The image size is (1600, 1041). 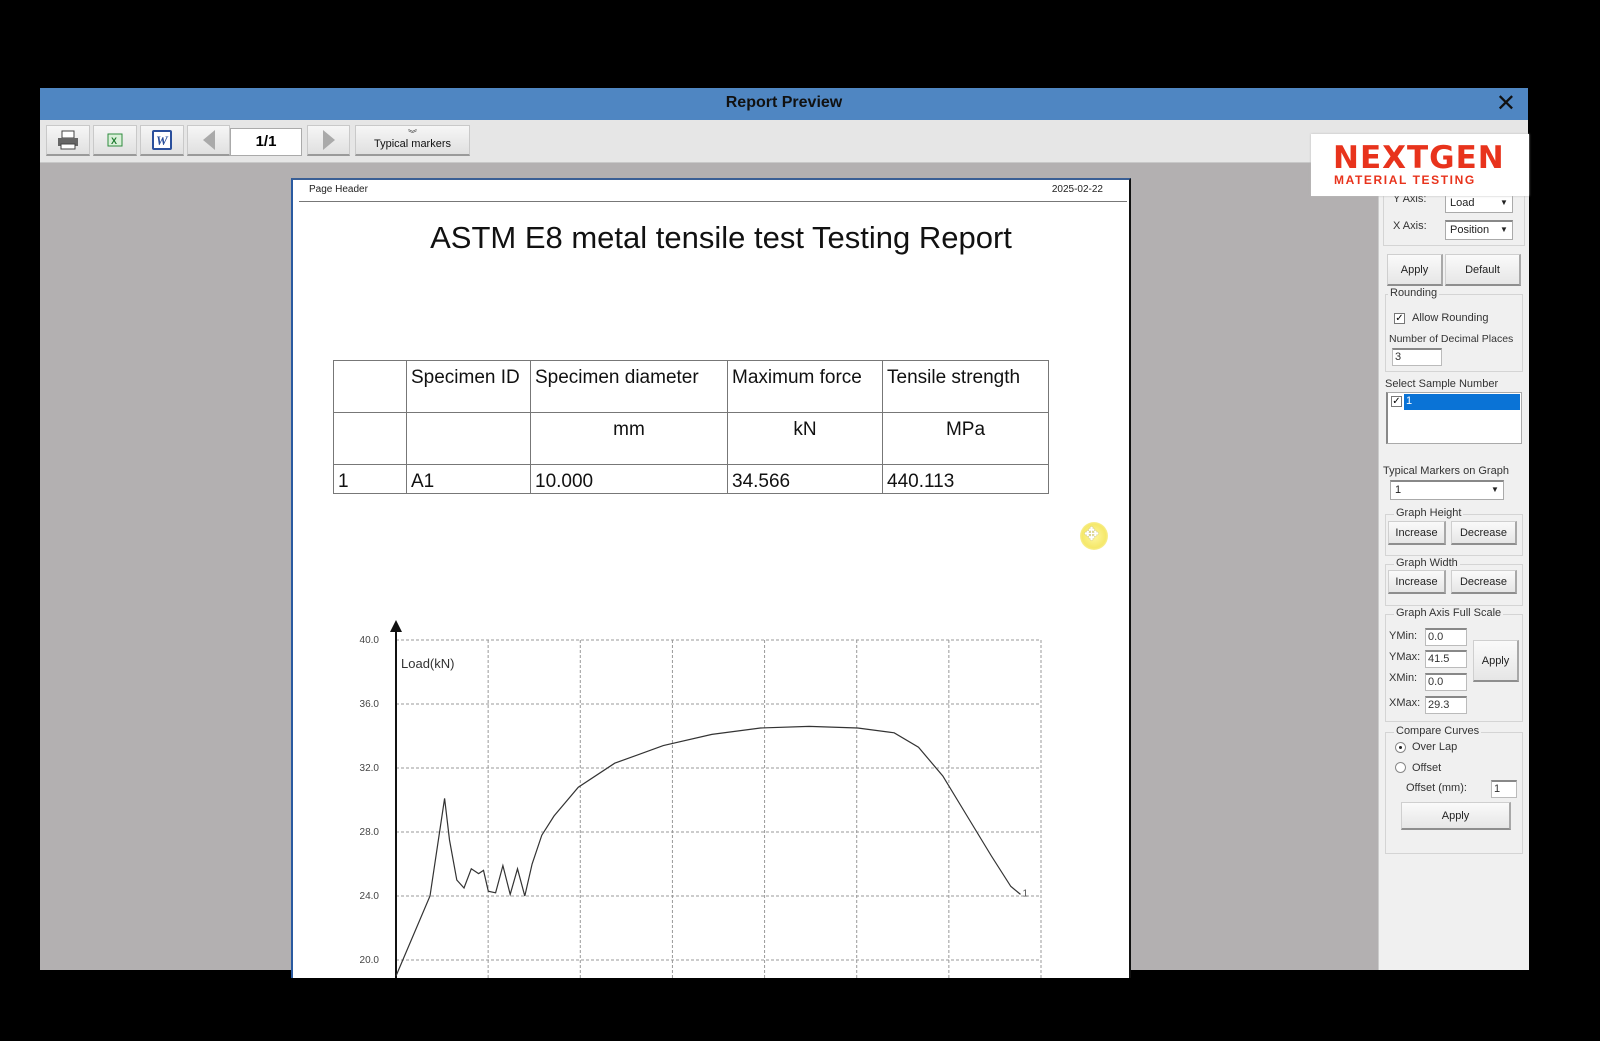 What do you see at coordinates (1427, 768) in the screenshot?
I see `offset-label: Offset` at bounding box center [1427, 768].